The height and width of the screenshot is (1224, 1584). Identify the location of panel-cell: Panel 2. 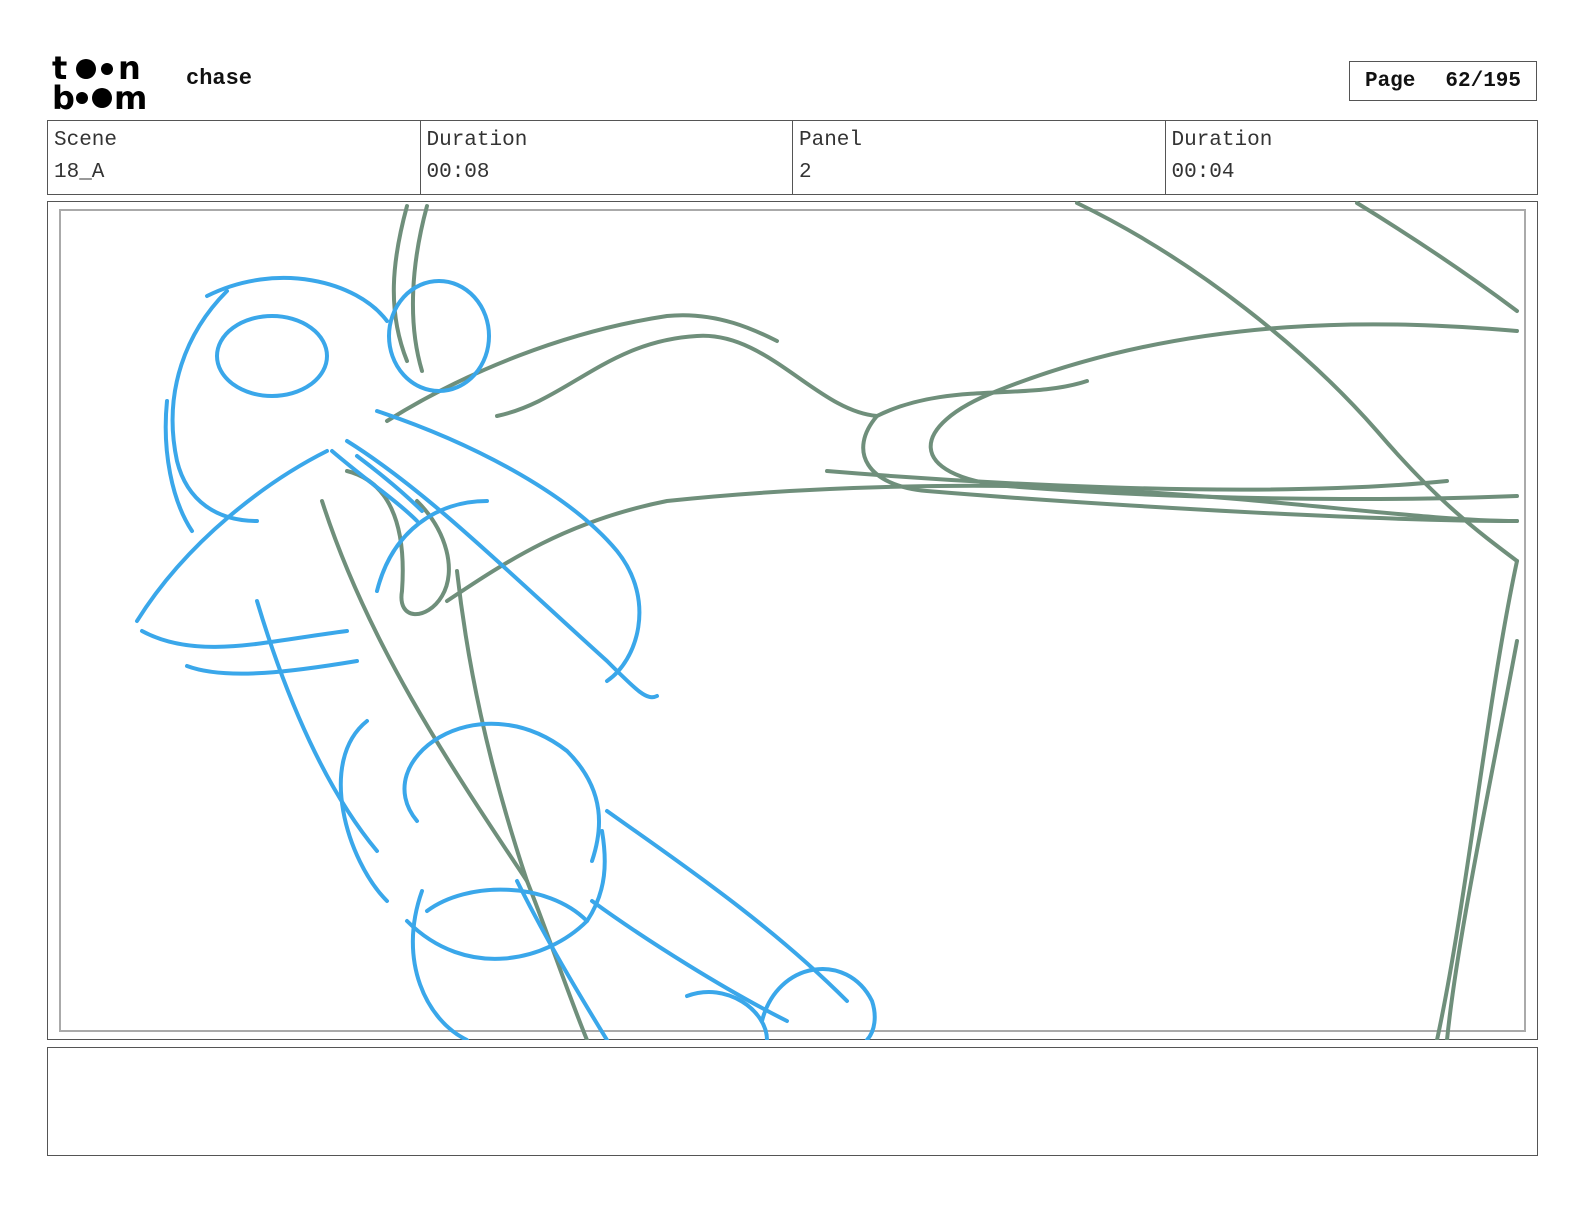
(979, 157).